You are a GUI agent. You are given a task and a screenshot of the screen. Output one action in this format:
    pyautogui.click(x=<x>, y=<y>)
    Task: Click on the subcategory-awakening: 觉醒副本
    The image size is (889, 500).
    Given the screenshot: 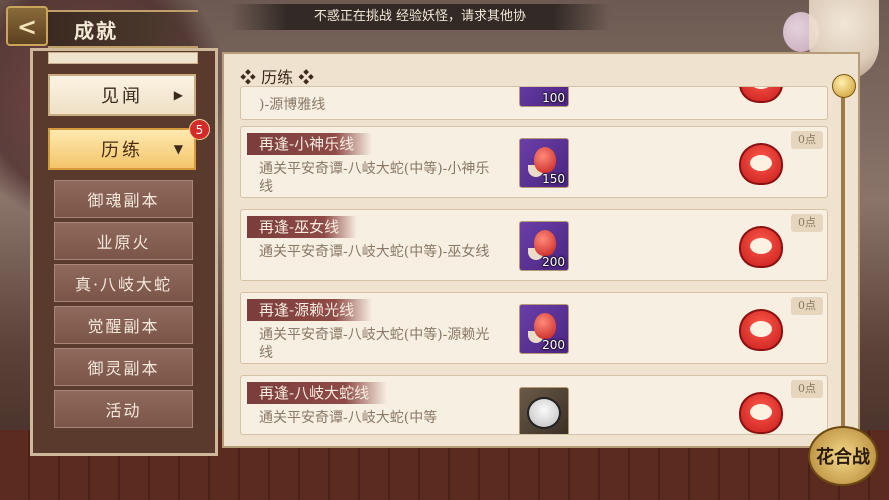 What is the action you would take?
    pyautogui.click(x=123, y=325)
    